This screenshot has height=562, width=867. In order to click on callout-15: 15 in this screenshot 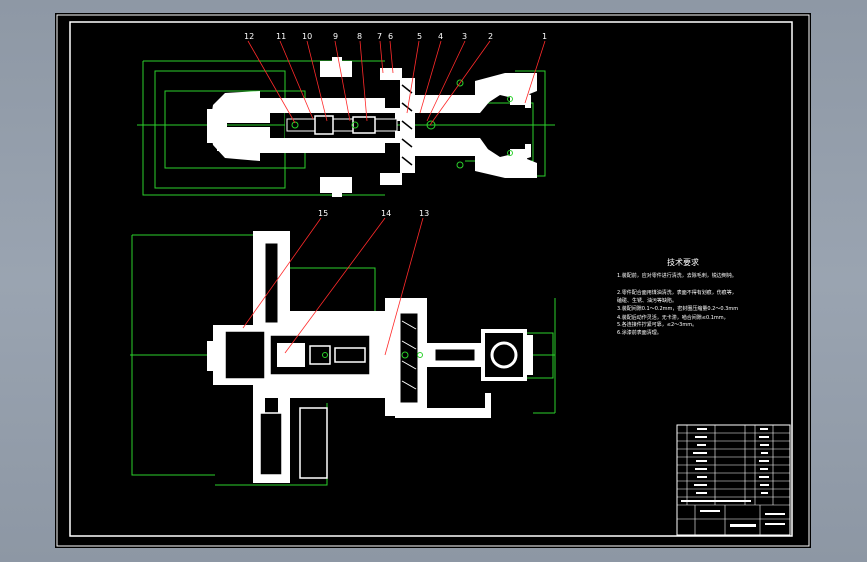, I will do `click(323, 213)`.